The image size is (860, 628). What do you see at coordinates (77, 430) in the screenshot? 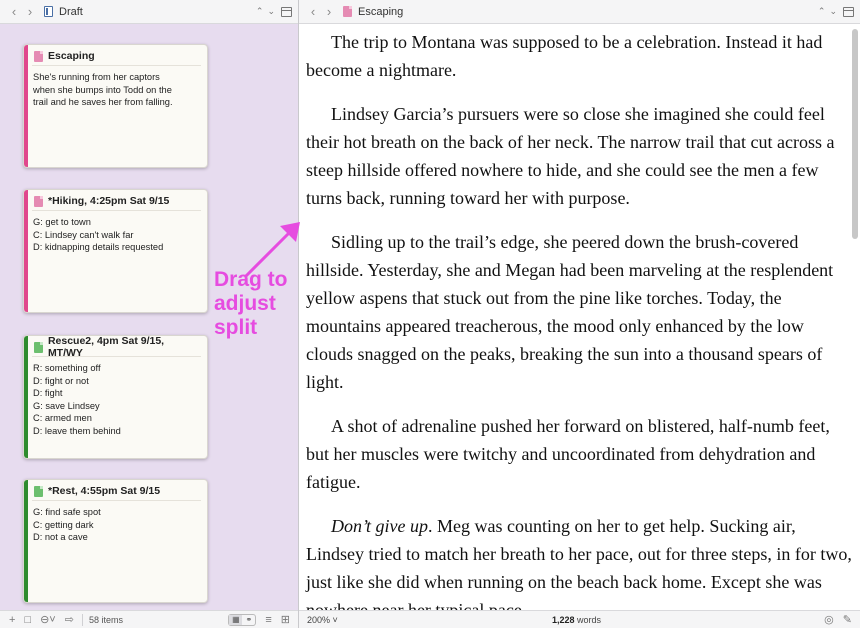
I see `synopsis-line: D: leave them behind` at bounding box center [77, 430].